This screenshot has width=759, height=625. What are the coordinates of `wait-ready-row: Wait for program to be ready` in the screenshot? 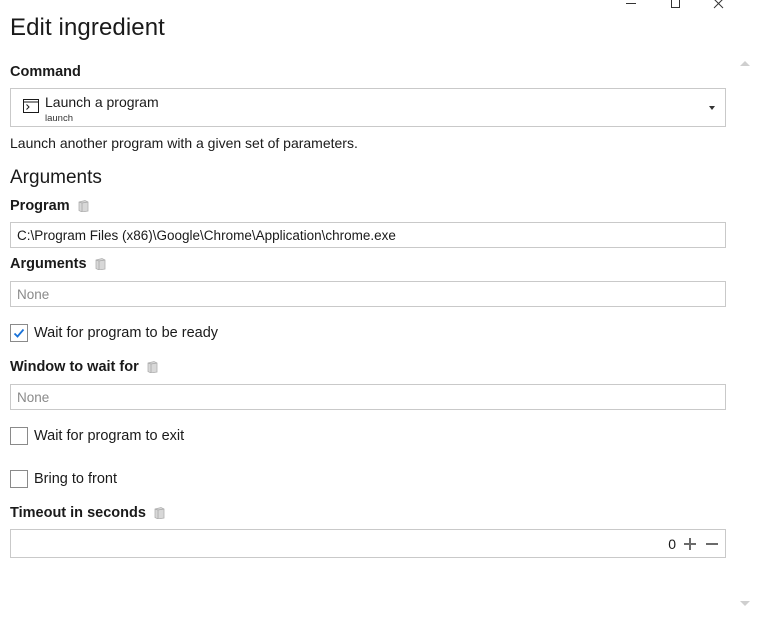 It's located at (114, 333).